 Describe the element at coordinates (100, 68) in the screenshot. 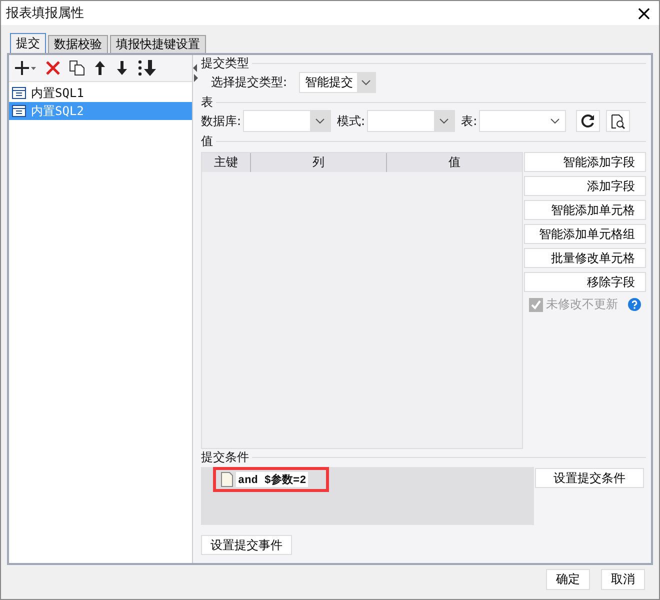

I see `up-arrow-icon` at that location.